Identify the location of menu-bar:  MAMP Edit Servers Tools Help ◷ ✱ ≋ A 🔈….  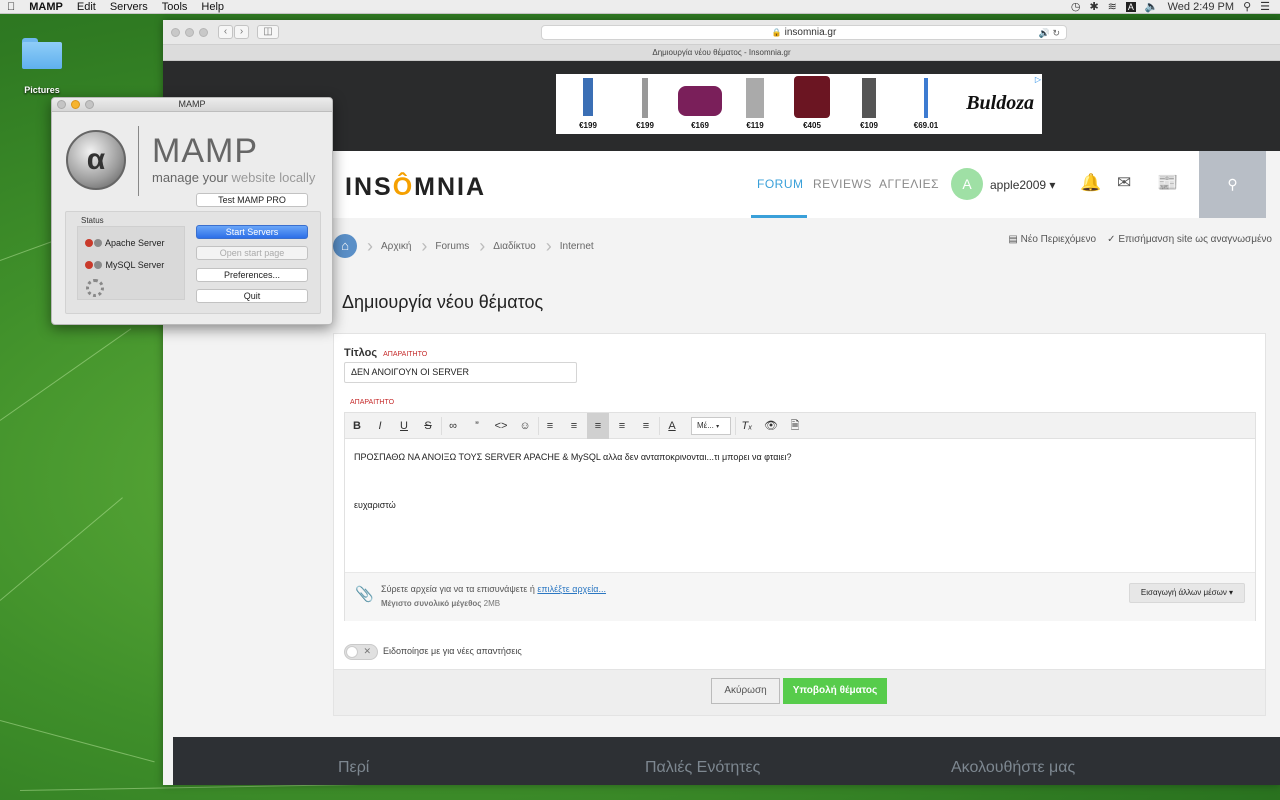
(640, 7).